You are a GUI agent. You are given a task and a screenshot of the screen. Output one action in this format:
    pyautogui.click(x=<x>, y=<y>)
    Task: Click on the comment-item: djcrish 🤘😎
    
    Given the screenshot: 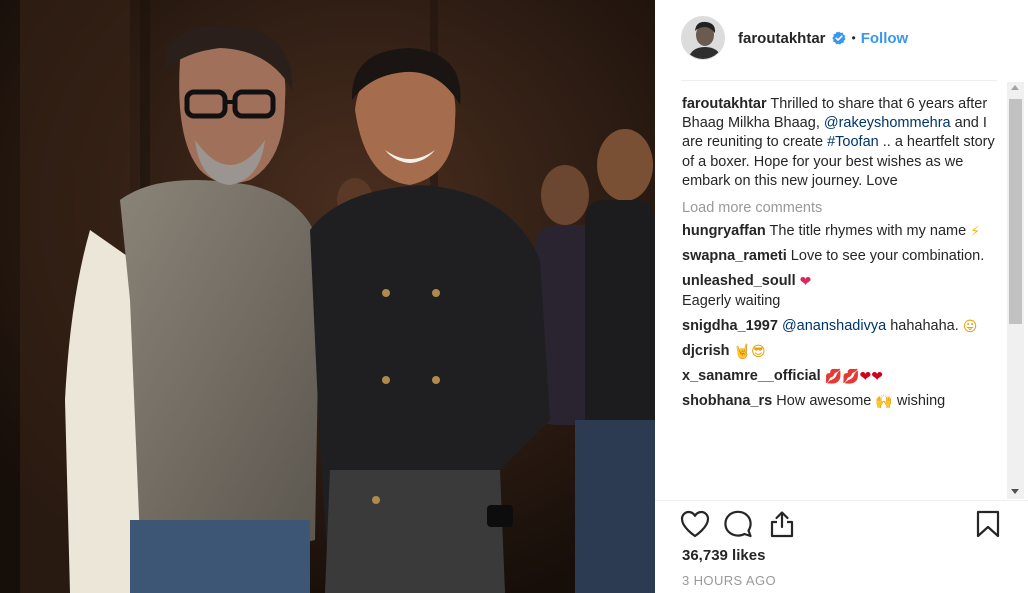 What is the action you would take?
    pyautogui.click(x=842, y=351)
    